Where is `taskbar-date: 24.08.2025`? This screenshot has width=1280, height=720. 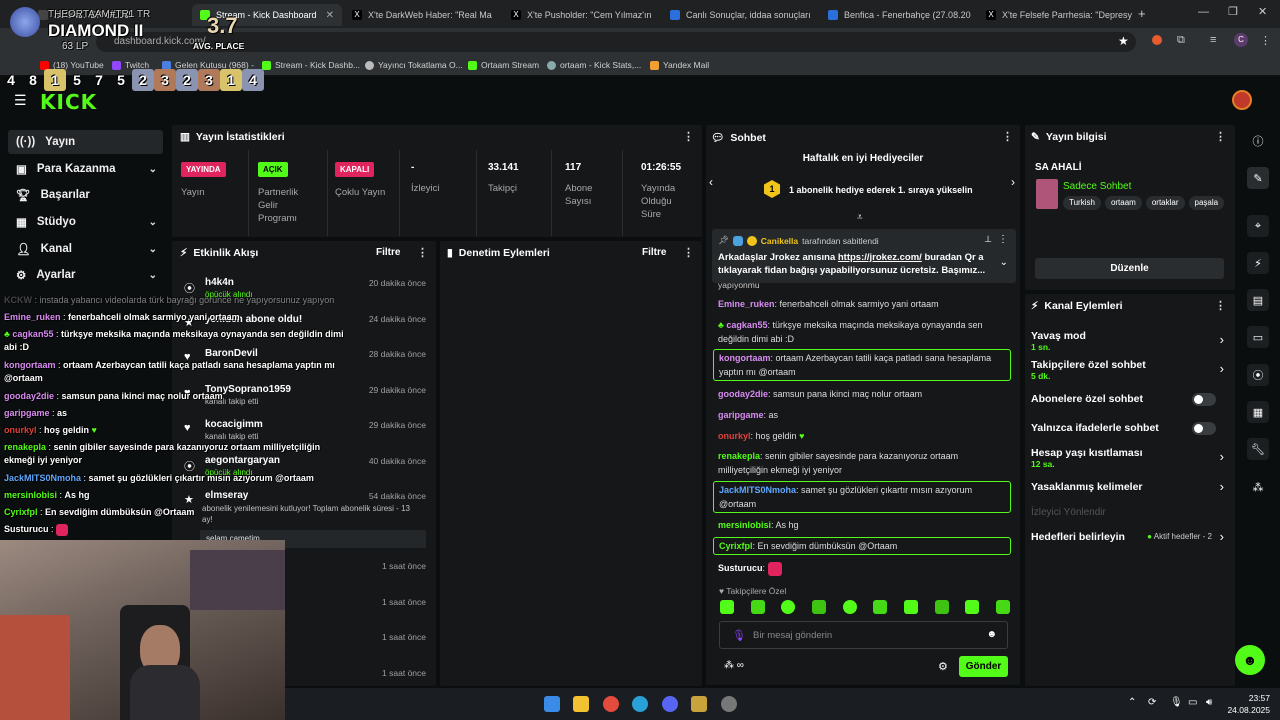 taskbar-date: 24.08.2025 is located at coordinates (1246, 710).